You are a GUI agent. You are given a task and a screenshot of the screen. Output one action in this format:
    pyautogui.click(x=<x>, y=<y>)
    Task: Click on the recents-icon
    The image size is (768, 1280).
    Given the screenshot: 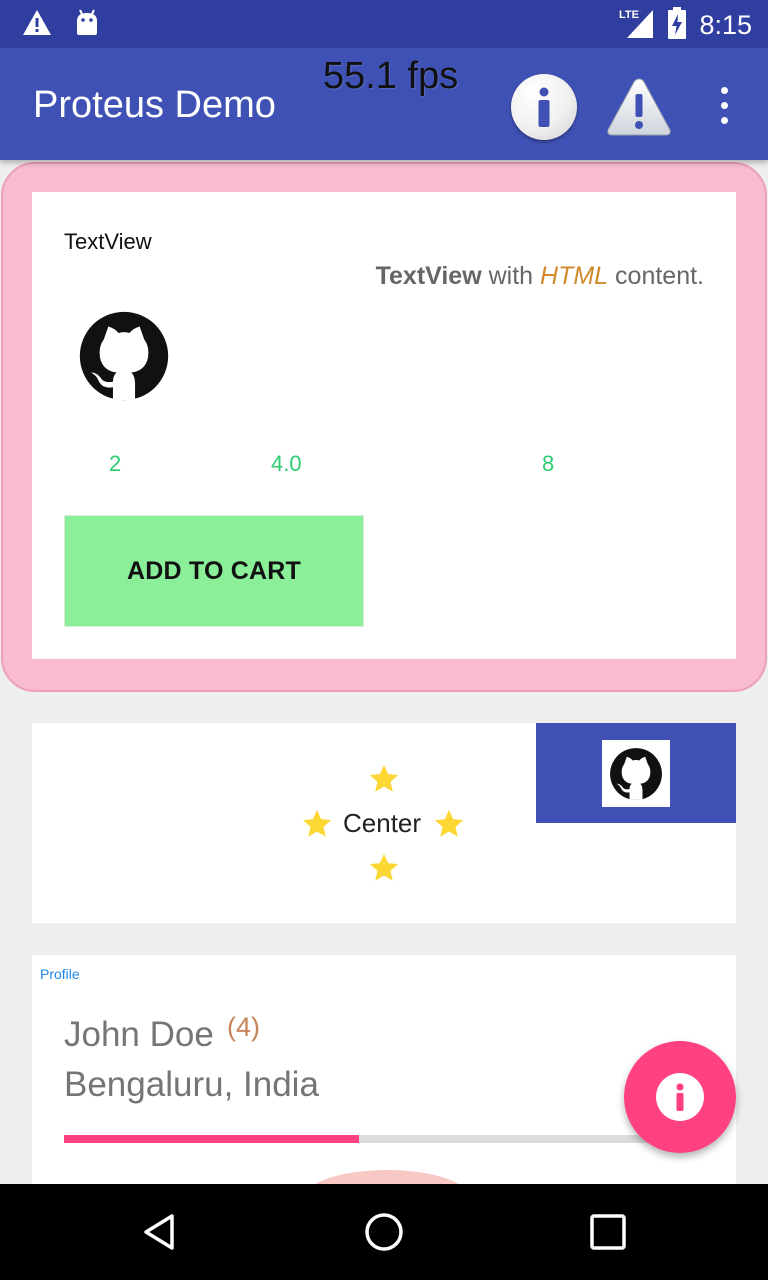 What is the action you would take?
    pyautogui.click(x=608, y=1232)
    